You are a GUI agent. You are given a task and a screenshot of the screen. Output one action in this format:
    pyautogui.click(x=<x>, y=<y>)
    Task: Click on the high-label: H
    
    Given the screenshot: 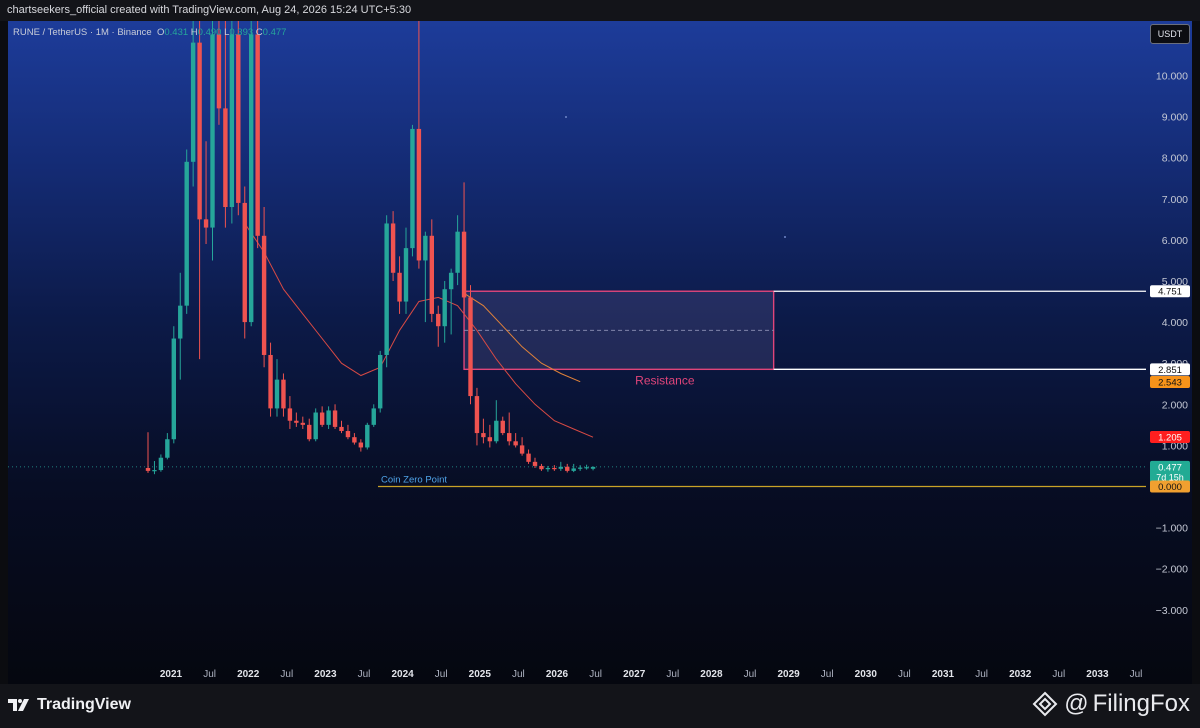 What is the action you would take?
    pyautogui.click(x=194, y=32)
    